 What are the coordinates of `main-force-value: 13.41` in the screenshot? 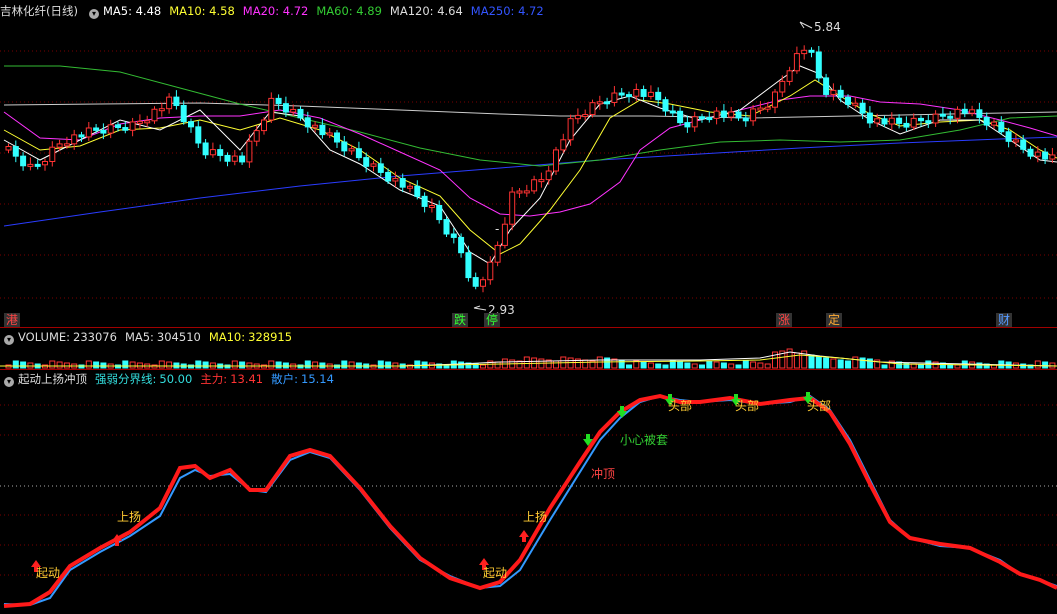 It's located at (247, 379).